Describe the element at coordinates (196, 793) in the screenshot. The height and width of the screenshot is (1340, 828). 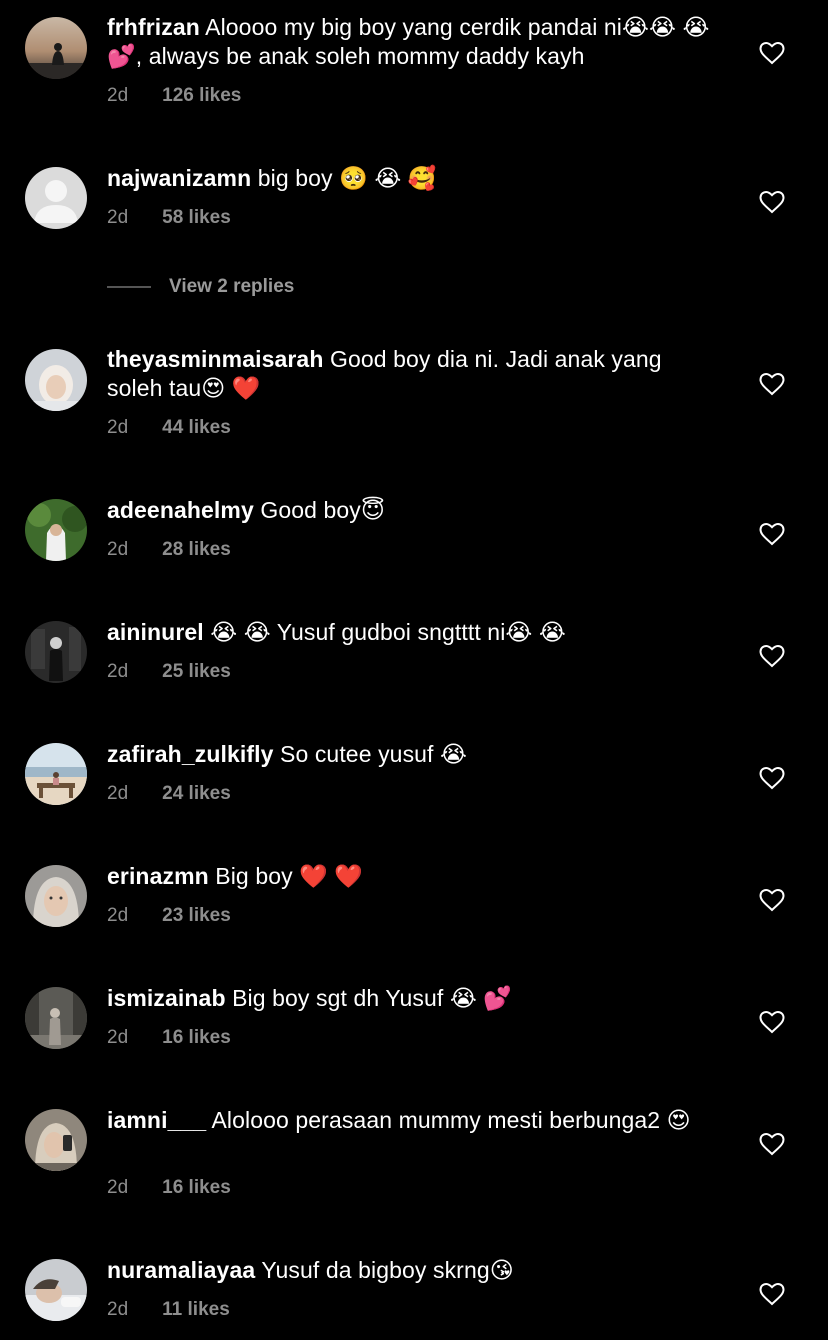
I see `like-count: 24 likes` at that location.